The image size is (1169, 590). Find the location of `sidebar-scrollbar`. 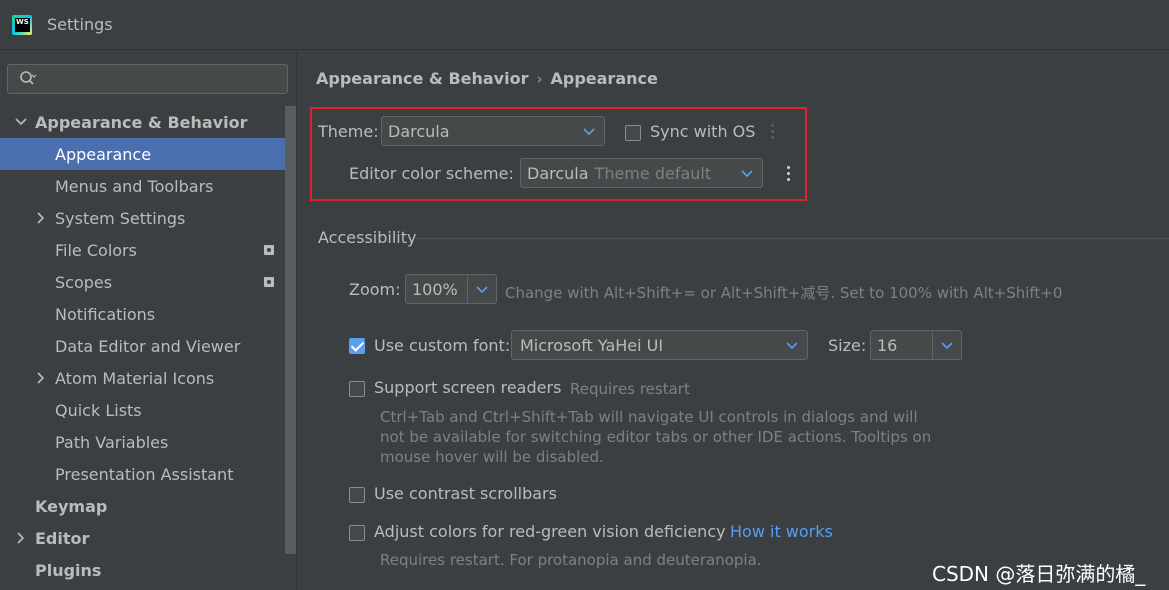

sidebar-scrollbar is located at coordinates (290, 330).